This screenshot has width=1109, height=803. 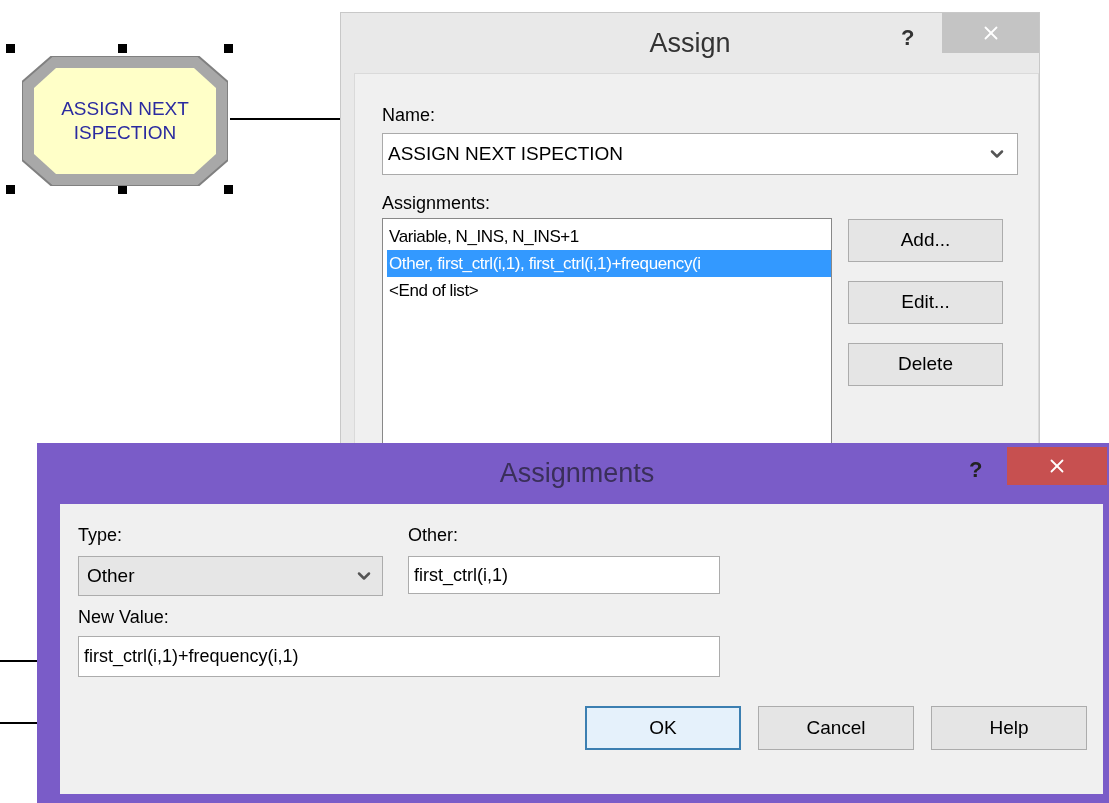 I want to click on help-button: ?, so click(x=908, y=37).